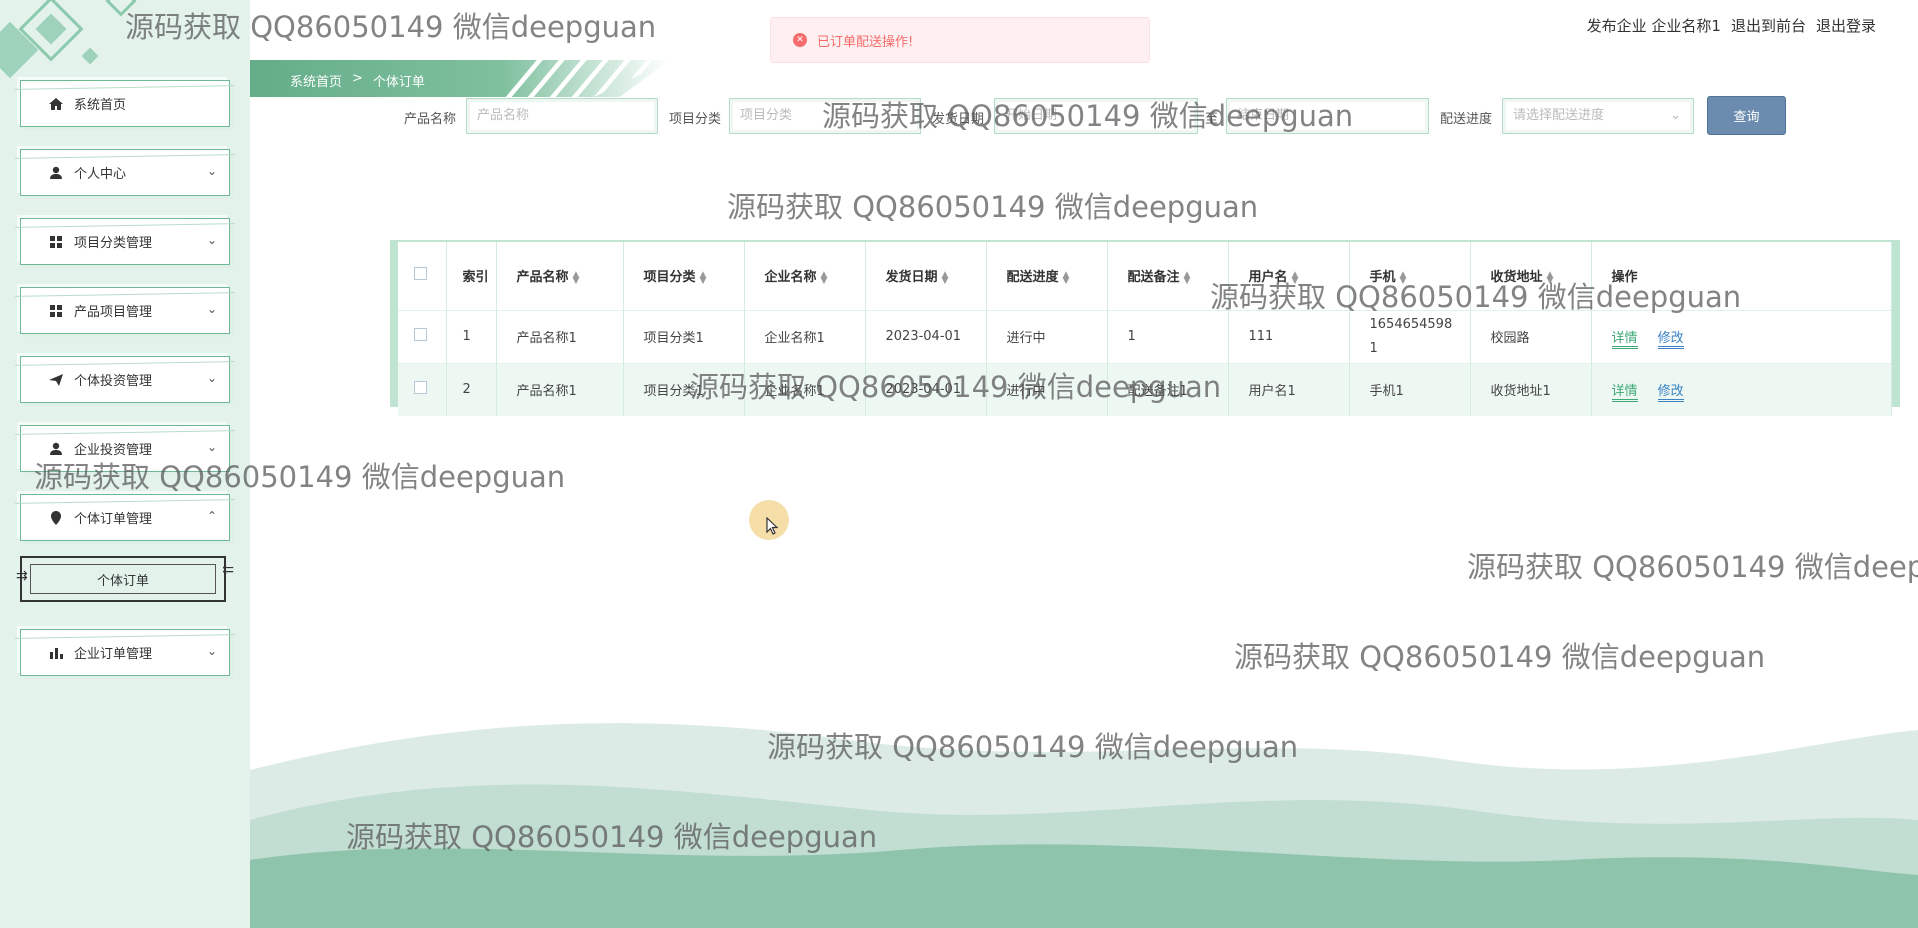  I want to click on company-account-link: 发布企业 企业名称1, so click(1654, 25).